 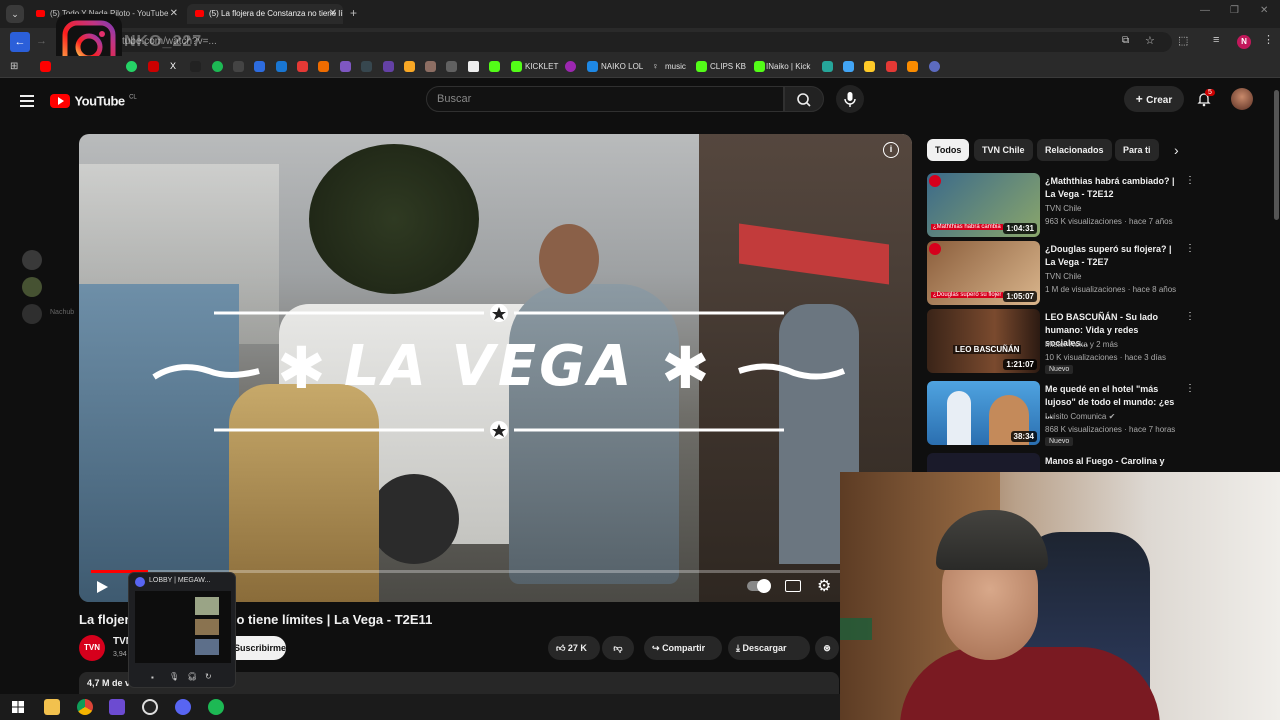 I want to click on settings-gear-icon: ⚙, so click(x=824, y=586).